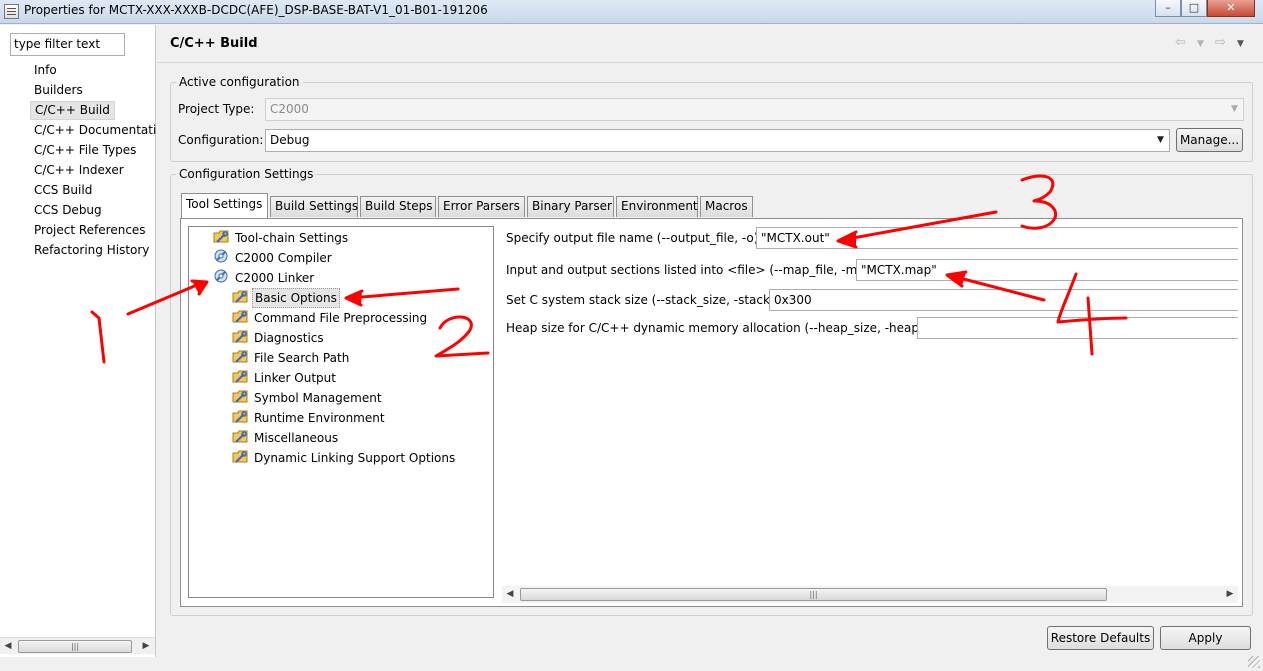 This screenshot has width=1263, height=671. I want to click on tree-item-miscellaneous: Miscellaneous, so click(286, 438).